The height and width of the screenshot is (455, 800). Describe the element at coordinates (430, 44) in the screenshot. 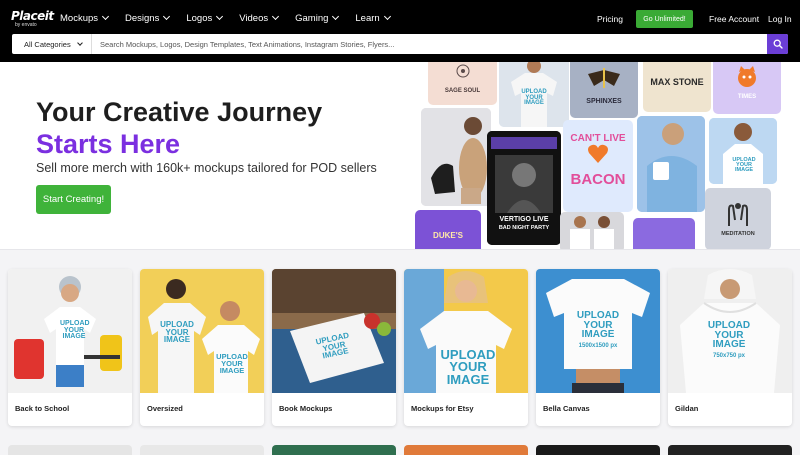

I see `search-input` at that location.